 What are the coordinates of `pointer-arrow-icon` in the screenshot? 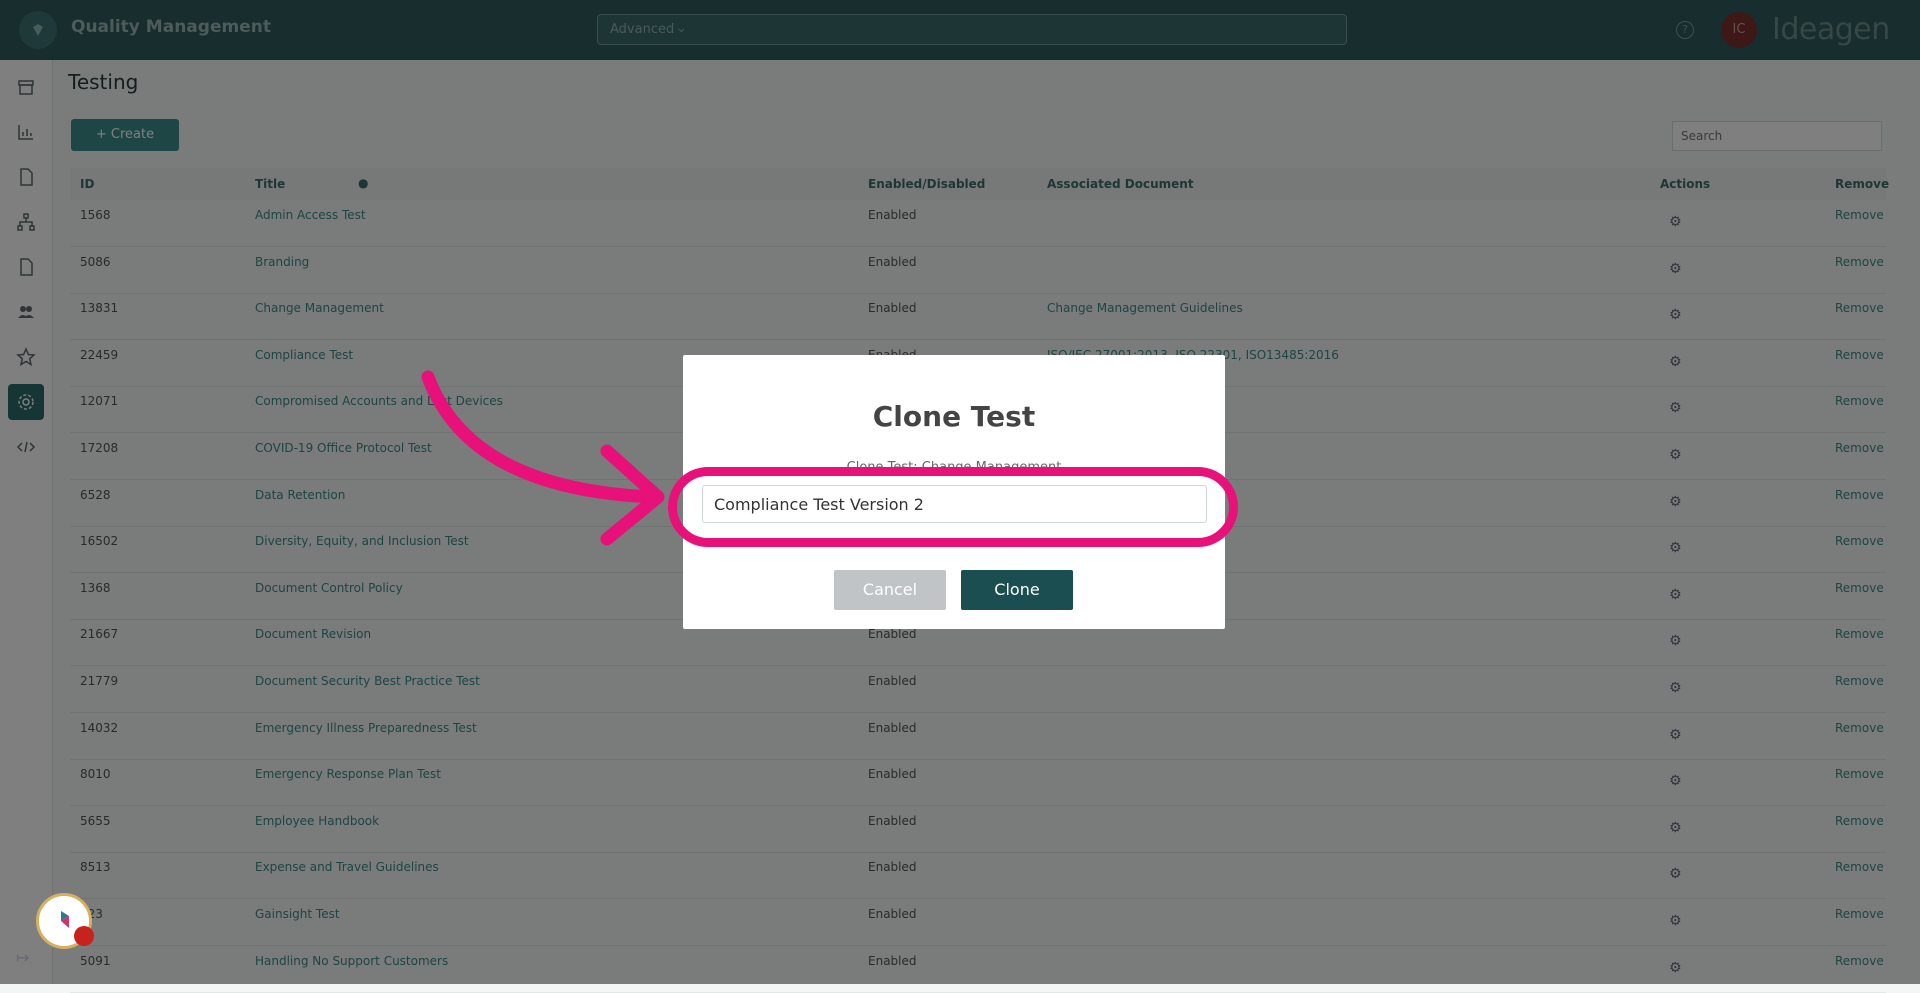 It's located at (543, 458).